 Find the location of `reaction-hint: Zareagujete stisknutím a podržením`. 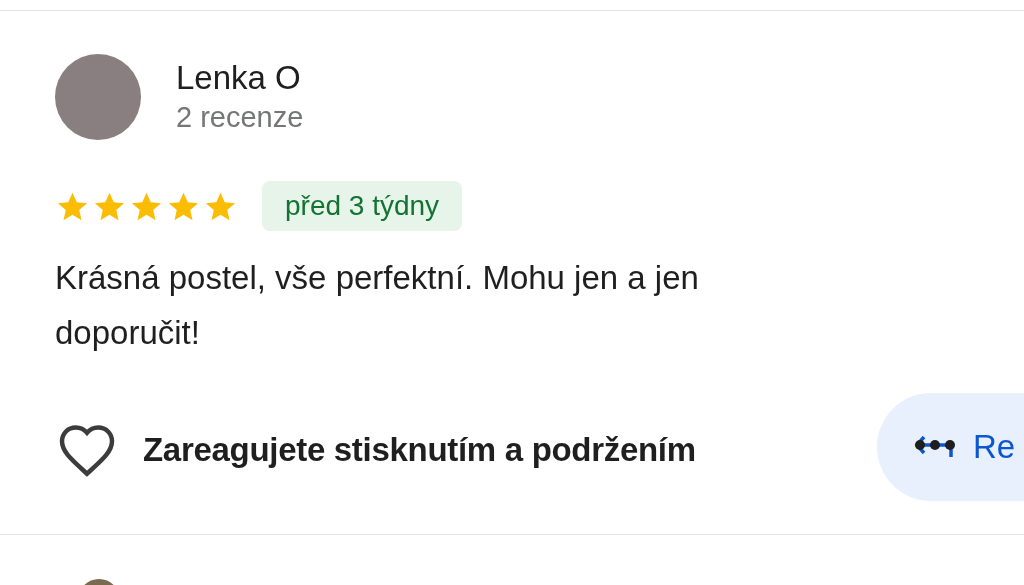

reaction-hint: Zareagujete stisknutím a podržením is located at coordinates (419, 450).